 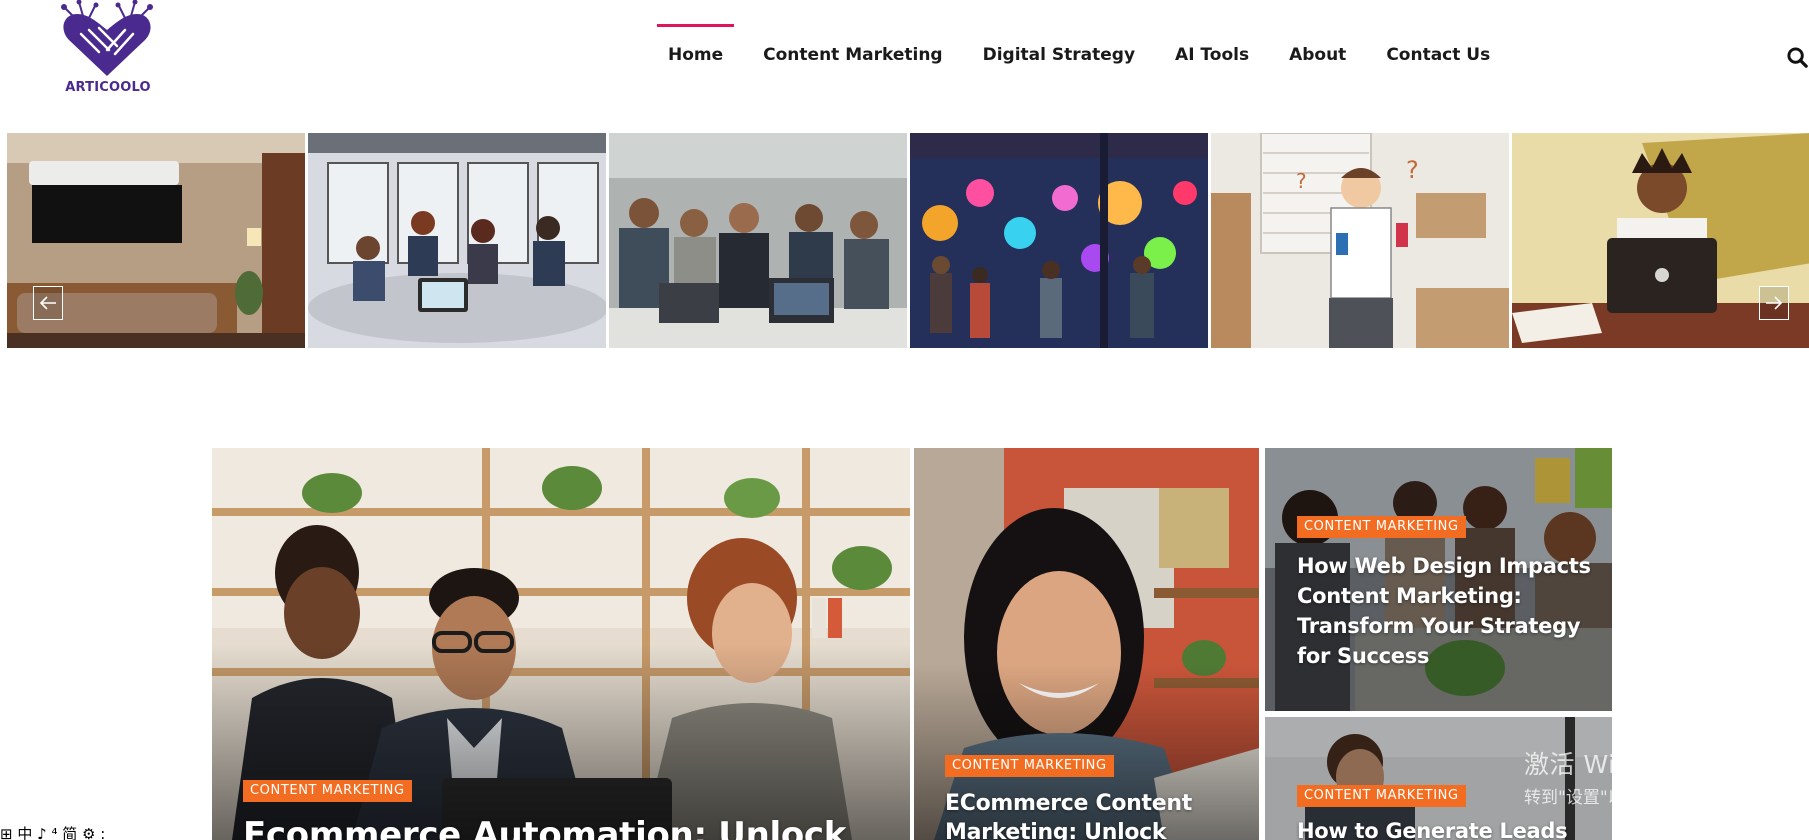 I want to click on windows-activation-title: 激活 Windows, so click(x=1611, y=764).